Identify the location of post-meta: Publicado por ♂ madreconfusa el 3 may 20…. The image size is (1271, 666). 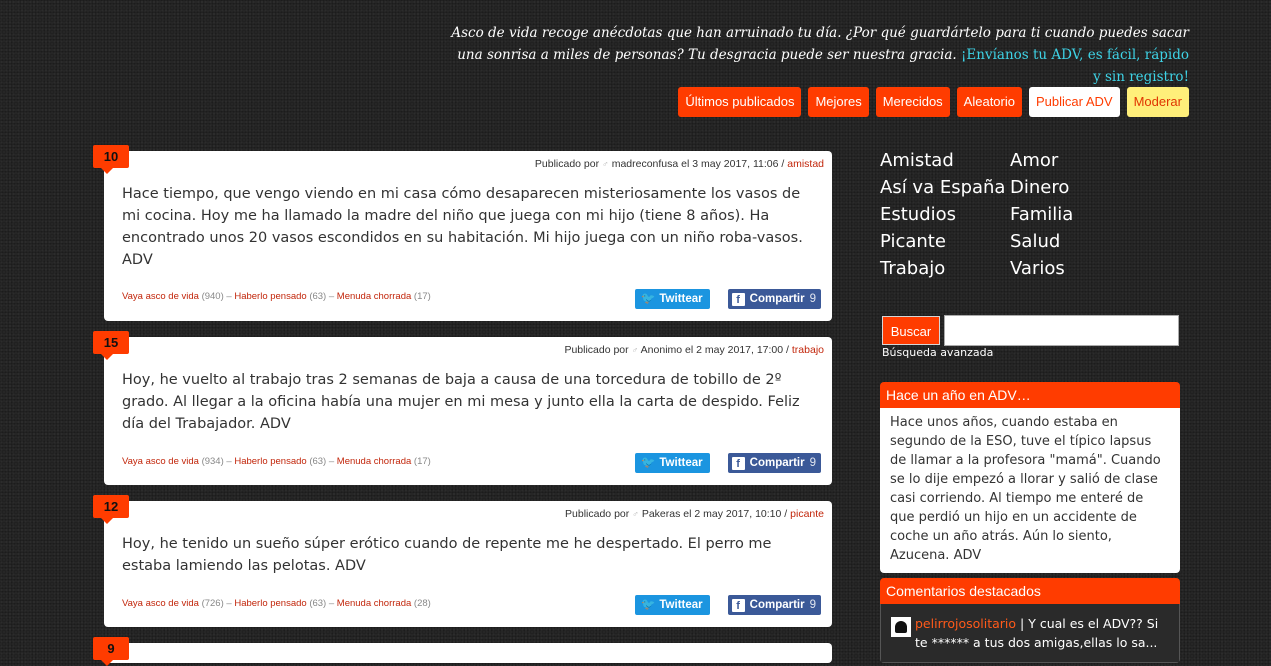
(679, 164).